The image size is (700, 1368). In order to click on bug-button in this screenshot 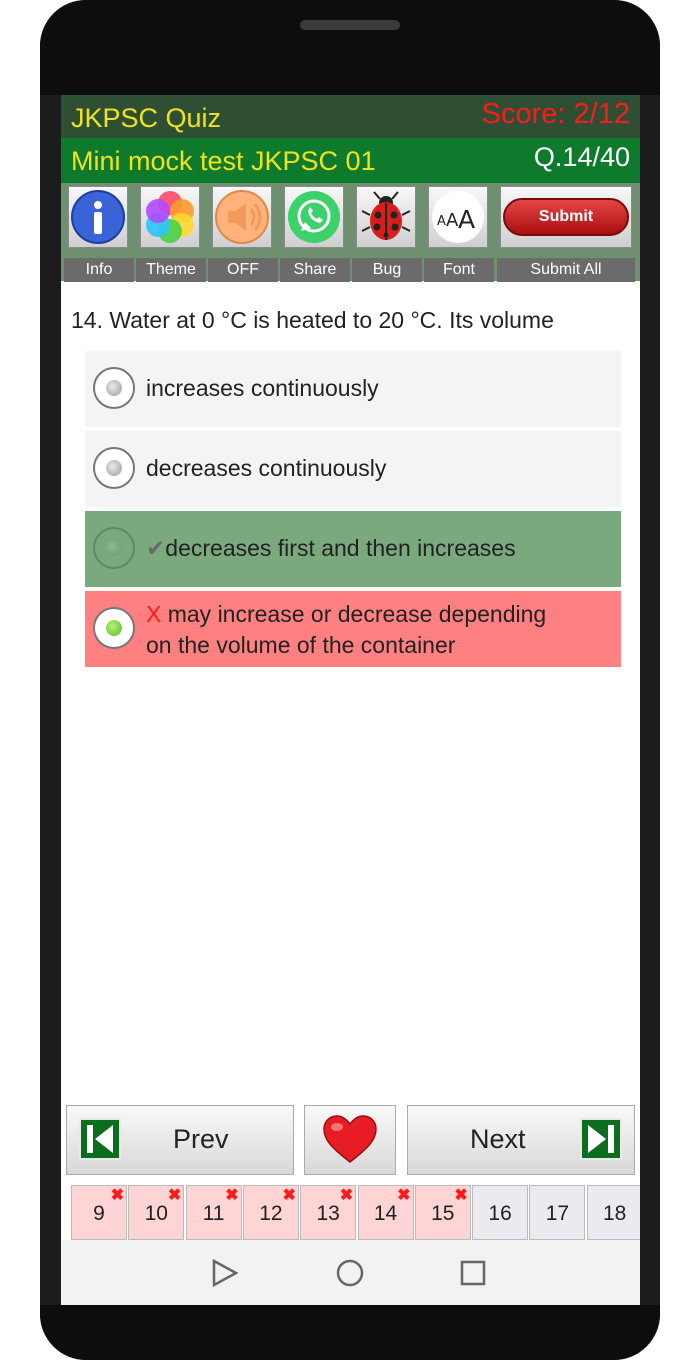, I will do `click(386, 217)`.